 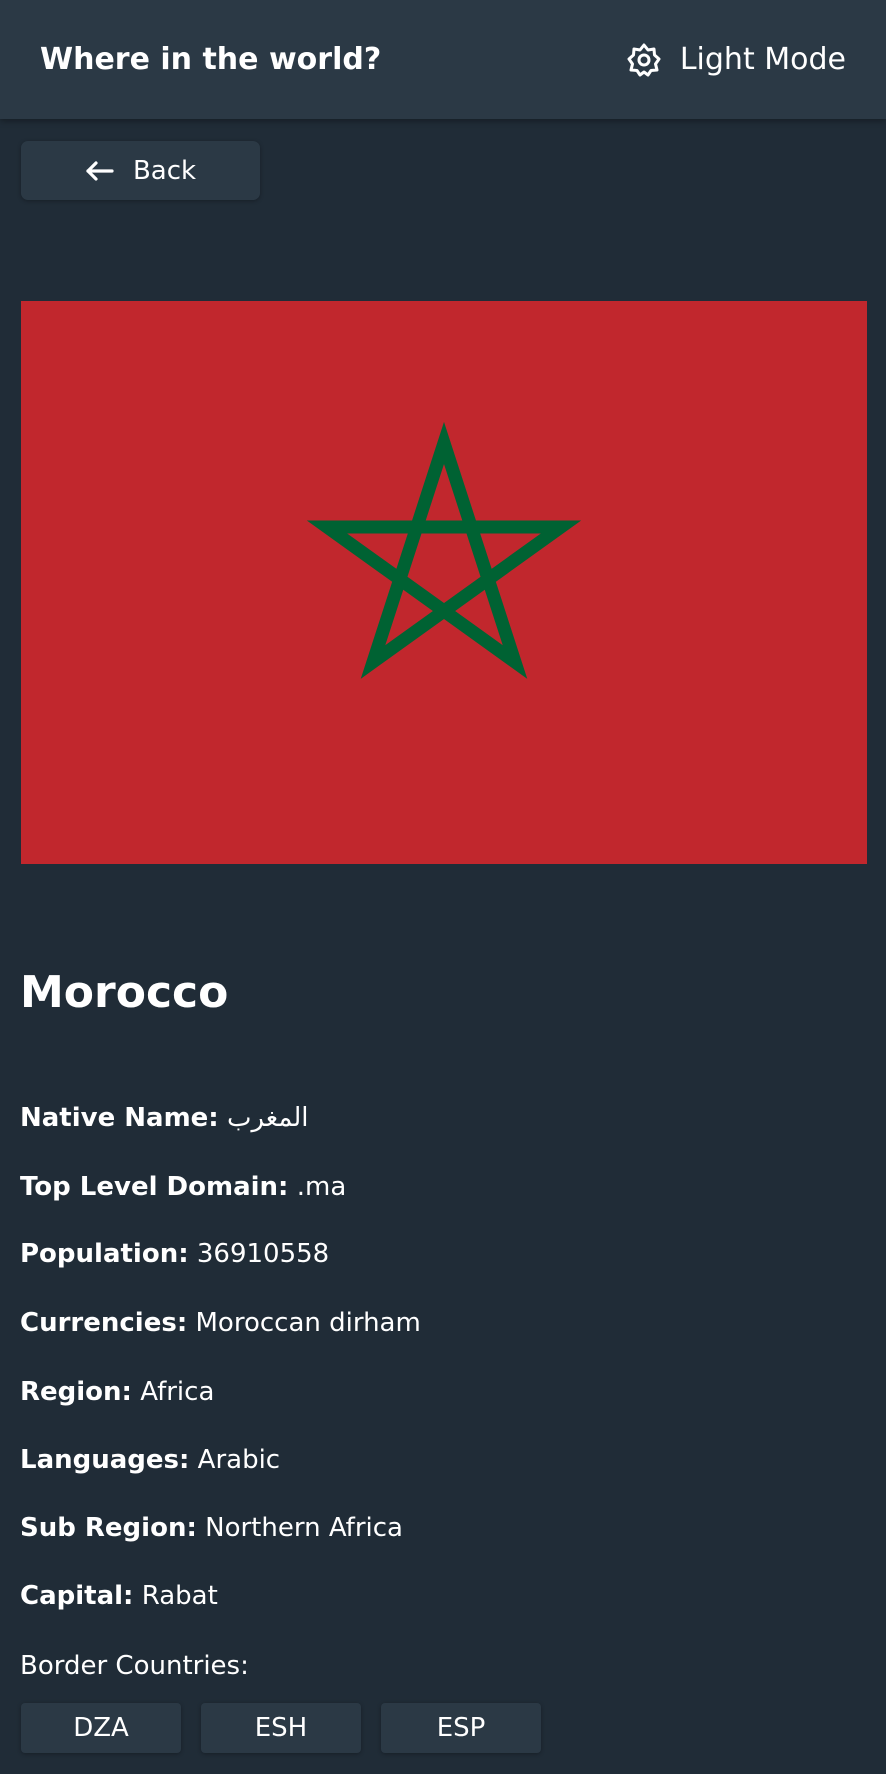 I want to click on detail-label: Top Level Domain:, so click(x=154, y=1187).